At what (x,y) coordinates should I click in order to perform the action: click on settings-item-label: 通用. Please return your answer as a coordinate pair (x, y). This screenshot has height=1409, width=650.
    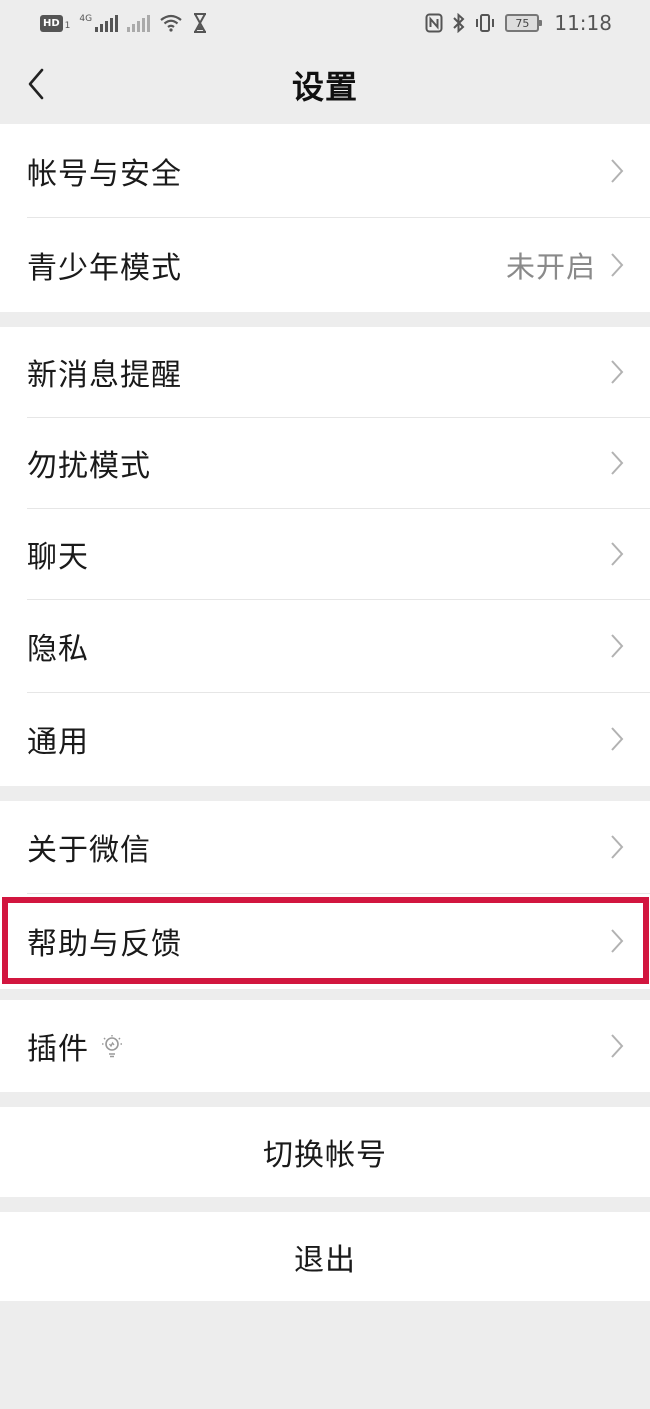
    Looking at the image, I should click on (58, 742).